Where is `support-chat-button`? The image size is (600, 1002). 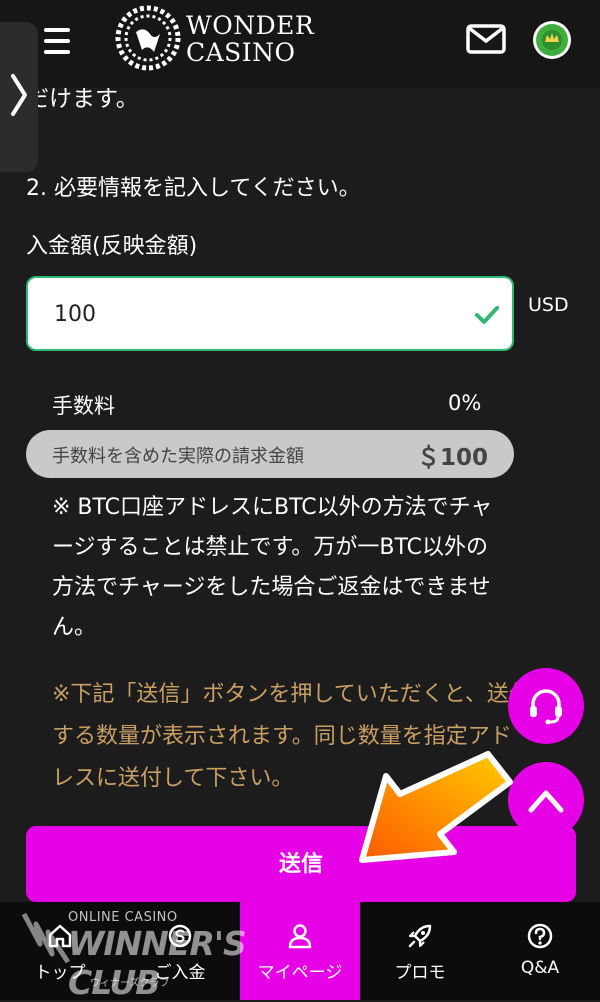 support-chat-button is located at coordinates (546, 706).